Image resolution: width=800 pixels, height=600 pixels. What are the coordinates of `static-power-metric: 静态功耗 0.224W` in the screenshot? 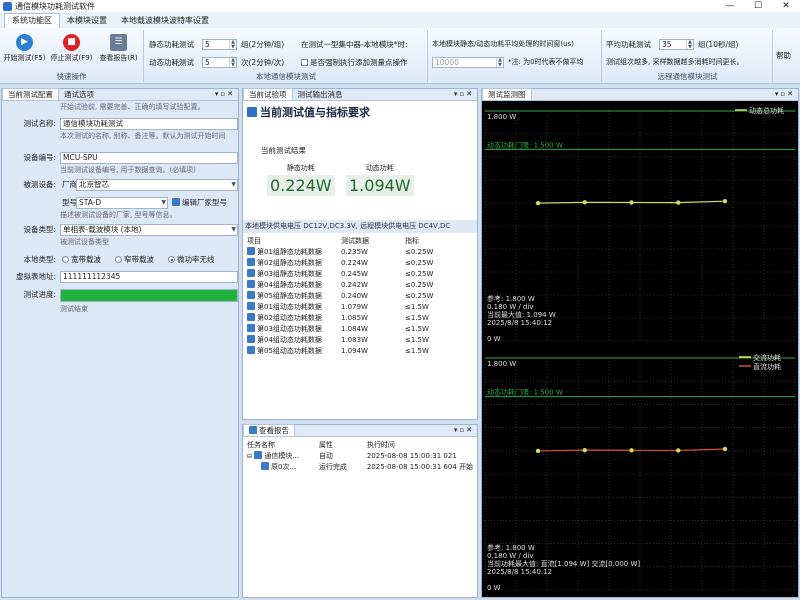 It's located at (301, 179).